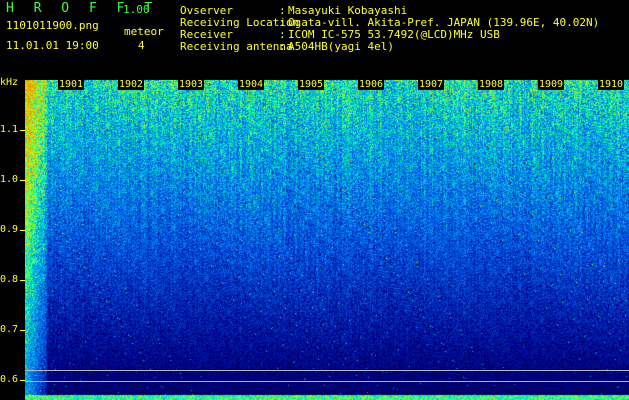 This screenshot has width=629, height=400. What do you see at coordinates (327, 381) in the screenshot?
I see `reference-line-lower` at bounding box center [327, 381].